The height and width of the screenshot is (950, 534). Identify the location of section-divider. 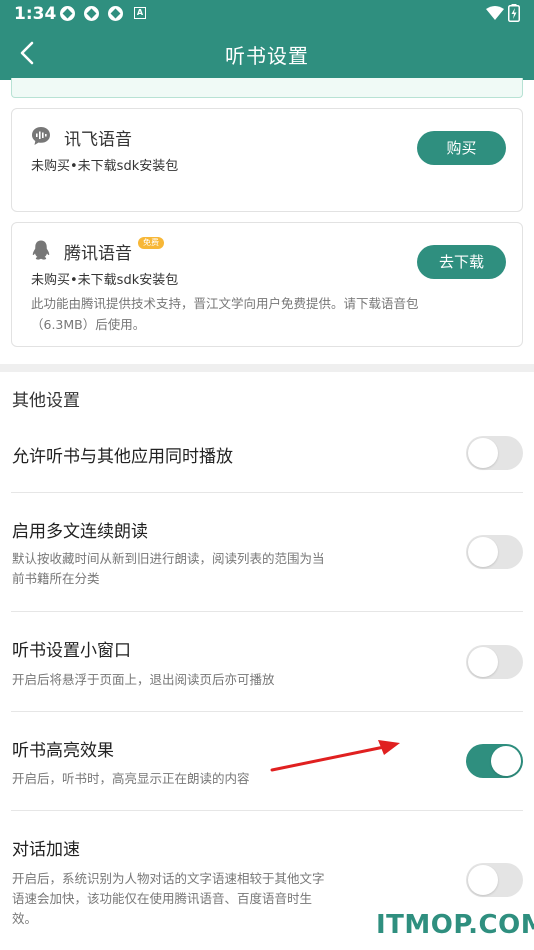
(267, 368).